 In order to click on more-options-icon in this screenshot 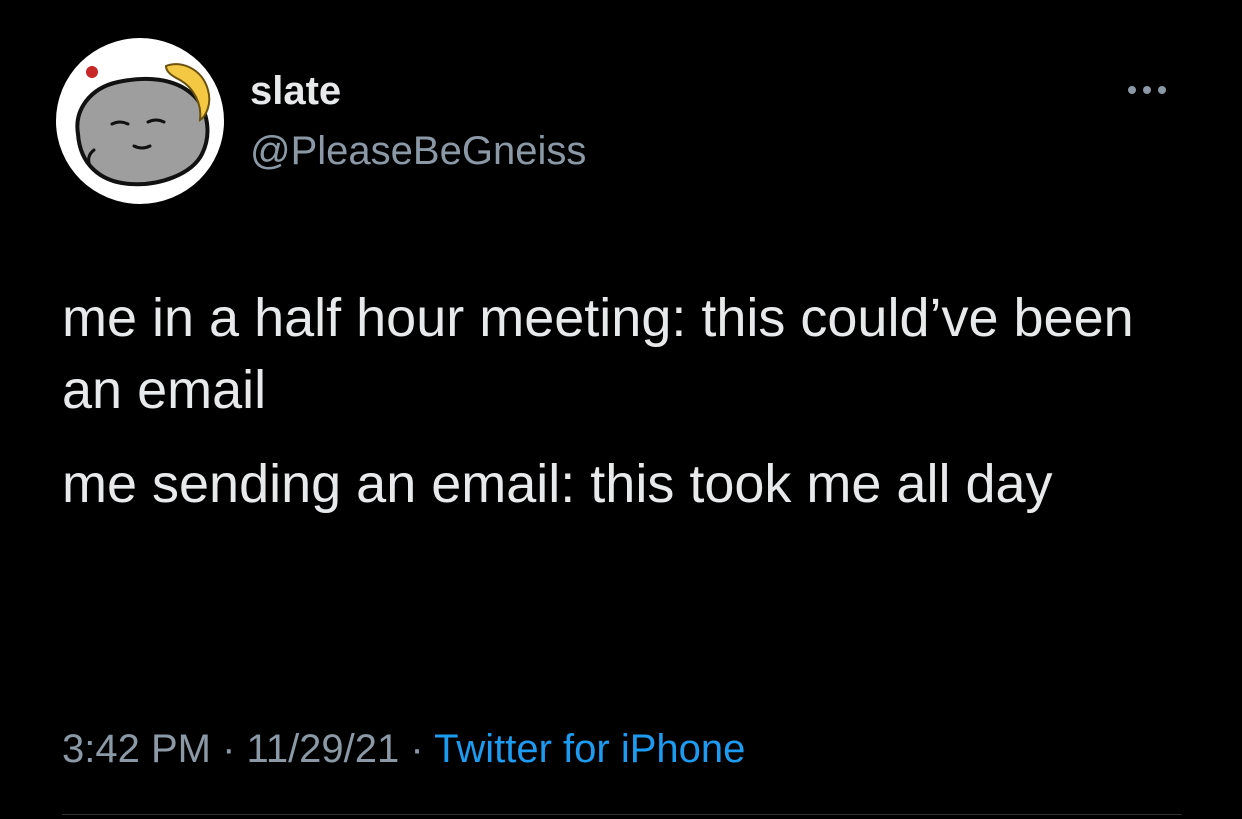, I will do `click(1147, 90)`.